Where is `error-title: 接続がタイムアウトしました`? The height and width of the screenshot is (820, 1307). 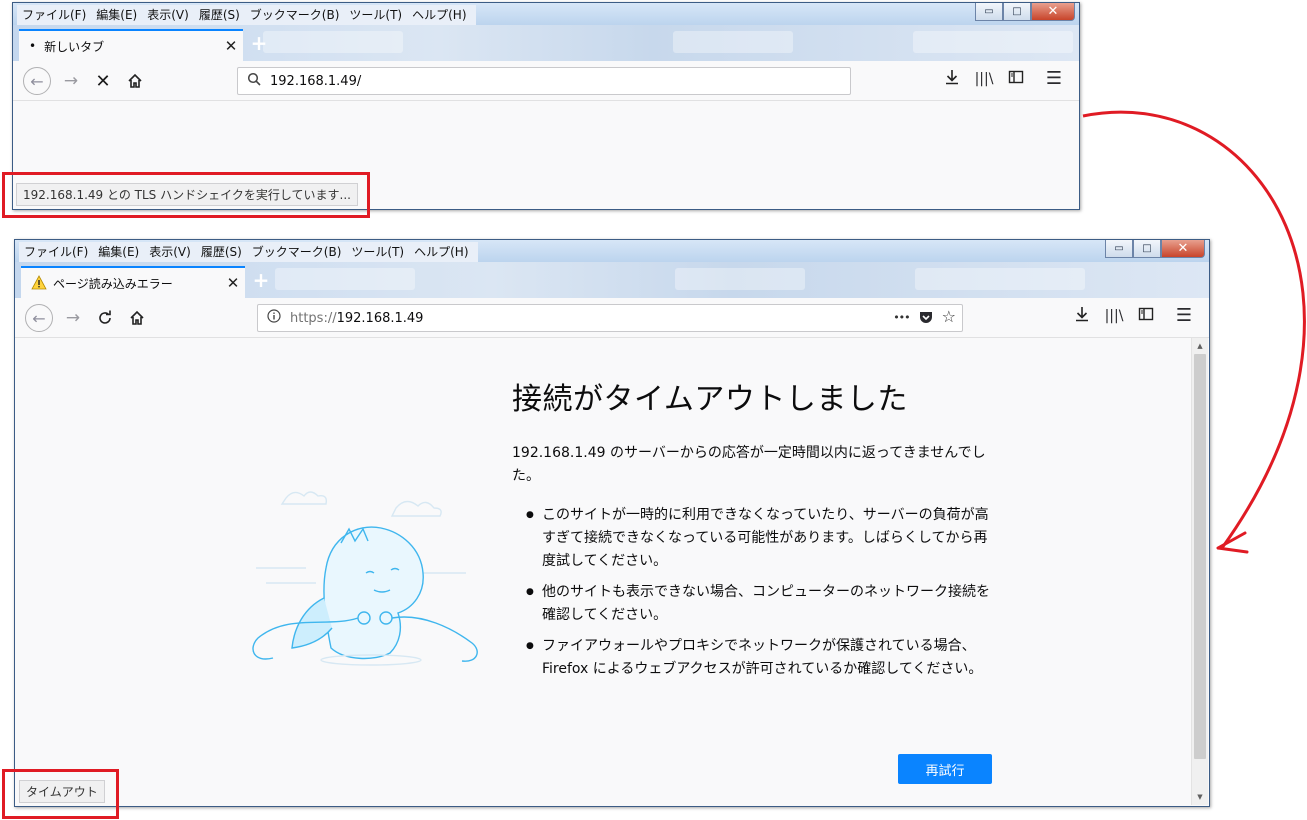
error-title: 接続がタイムアウトしました is located at coordinates (710, 399).